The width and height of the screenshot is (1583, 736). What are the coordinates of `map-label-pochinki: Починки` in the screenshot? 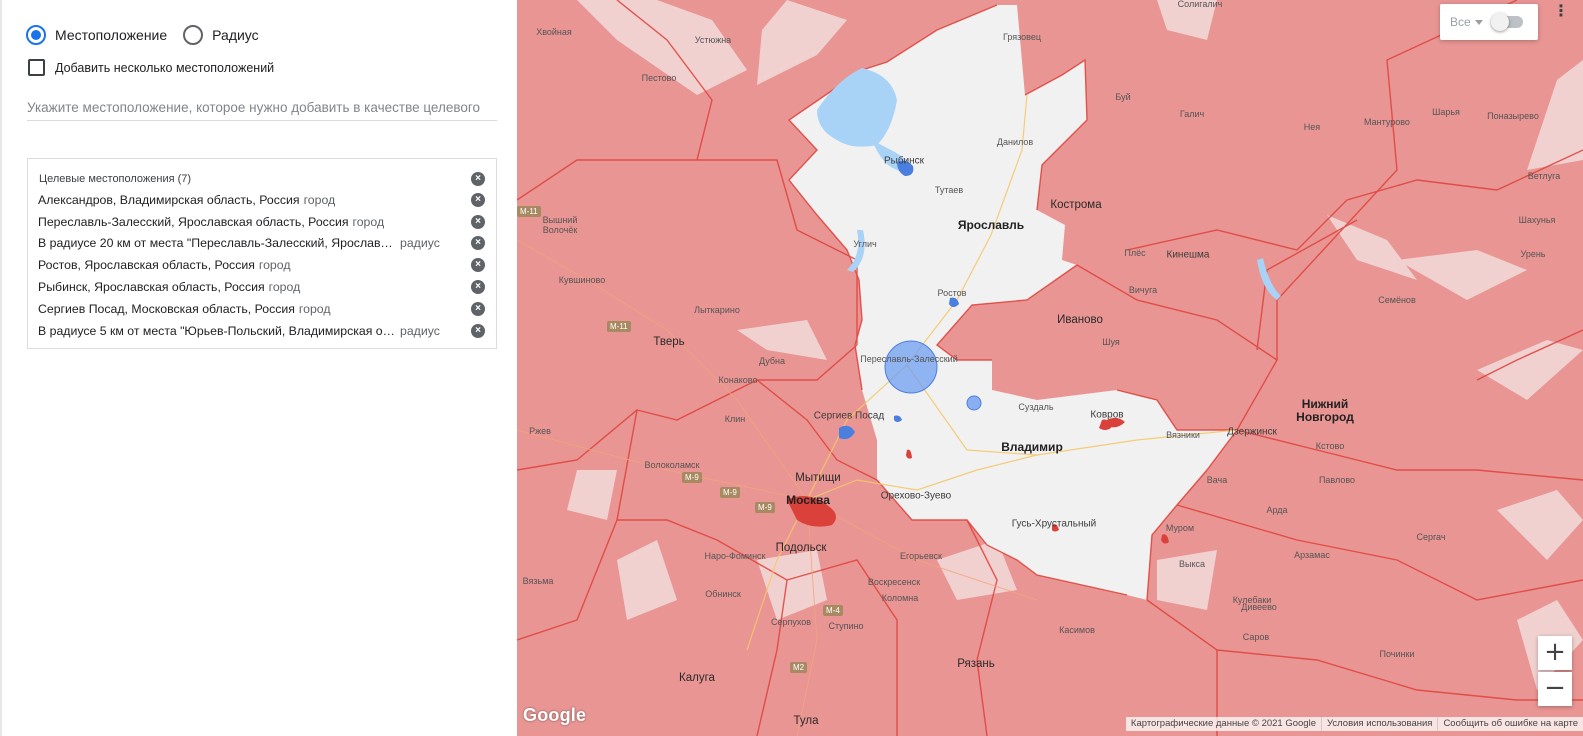 It's located at (1397, 654).